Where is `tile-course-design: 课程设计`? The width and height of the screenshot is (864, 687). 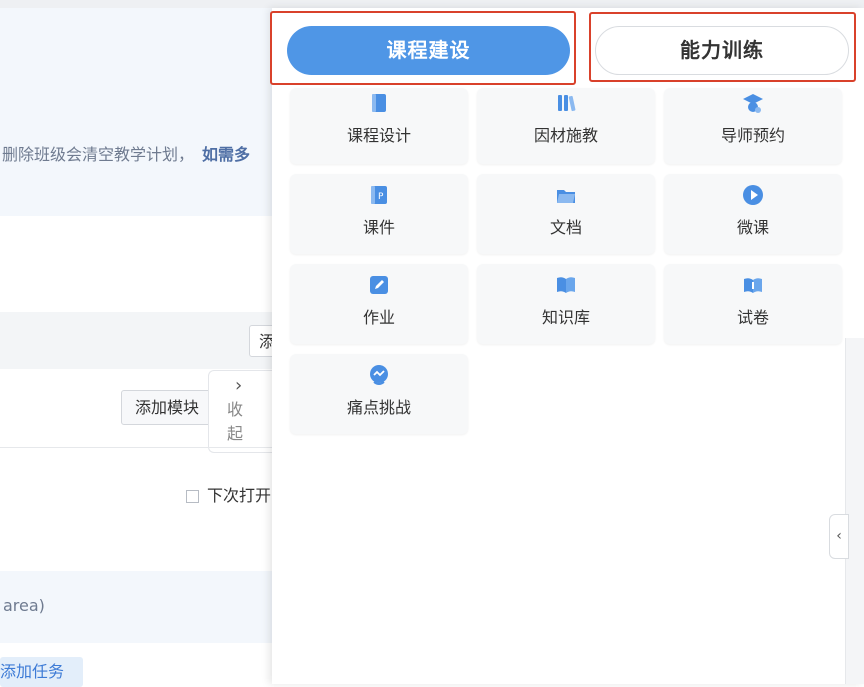 tile-course-design: 课程设计 is located at coordinates (379, 126).